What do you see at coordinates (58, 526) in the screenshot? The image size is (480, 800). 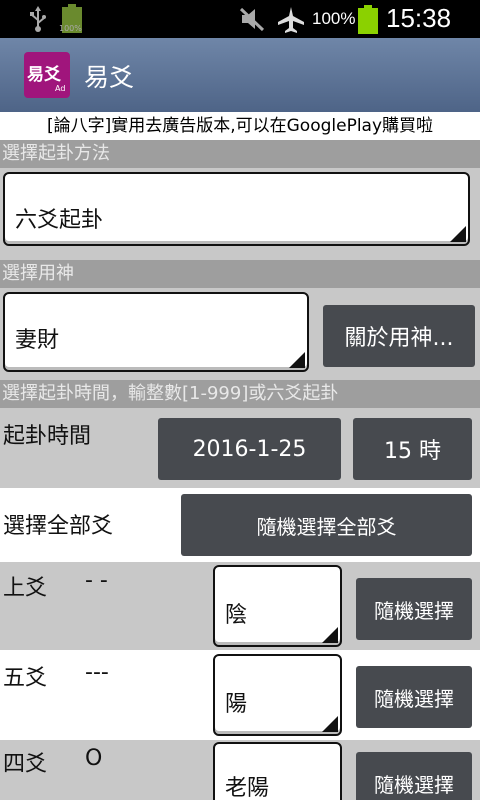 I see `all-yao-label: 選擇全部爻` at bounding box center [58, 526].